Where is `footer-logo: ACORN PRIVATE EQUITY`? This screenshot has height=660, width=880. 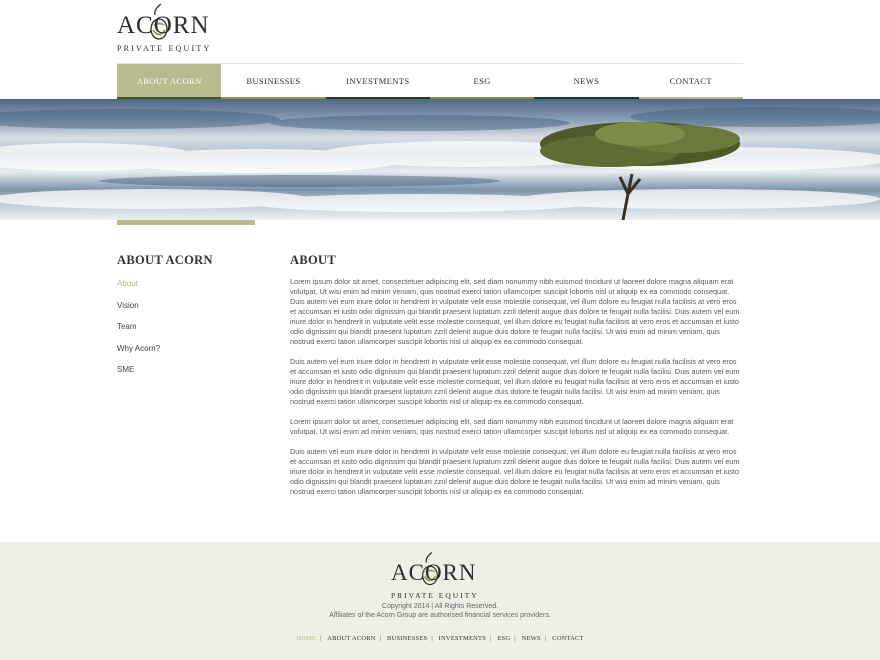
footer-logo: ACORN PRIVATE EQUITY is located at coordinates (436, 575).